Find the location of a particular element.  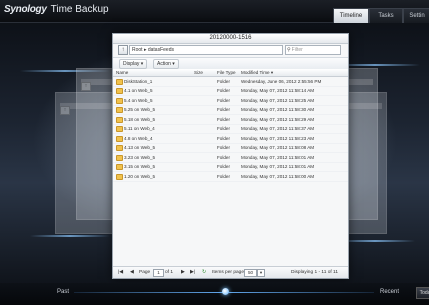

page-of-label: of 1 is located at coordinates (169, 272).